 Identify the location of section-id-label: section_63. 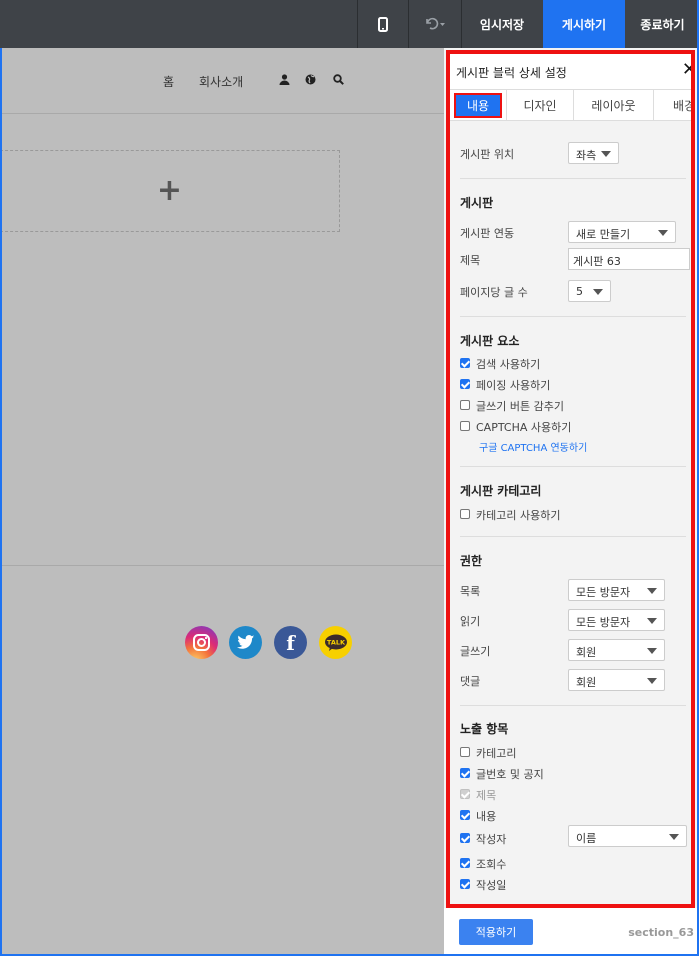
(661, 932).